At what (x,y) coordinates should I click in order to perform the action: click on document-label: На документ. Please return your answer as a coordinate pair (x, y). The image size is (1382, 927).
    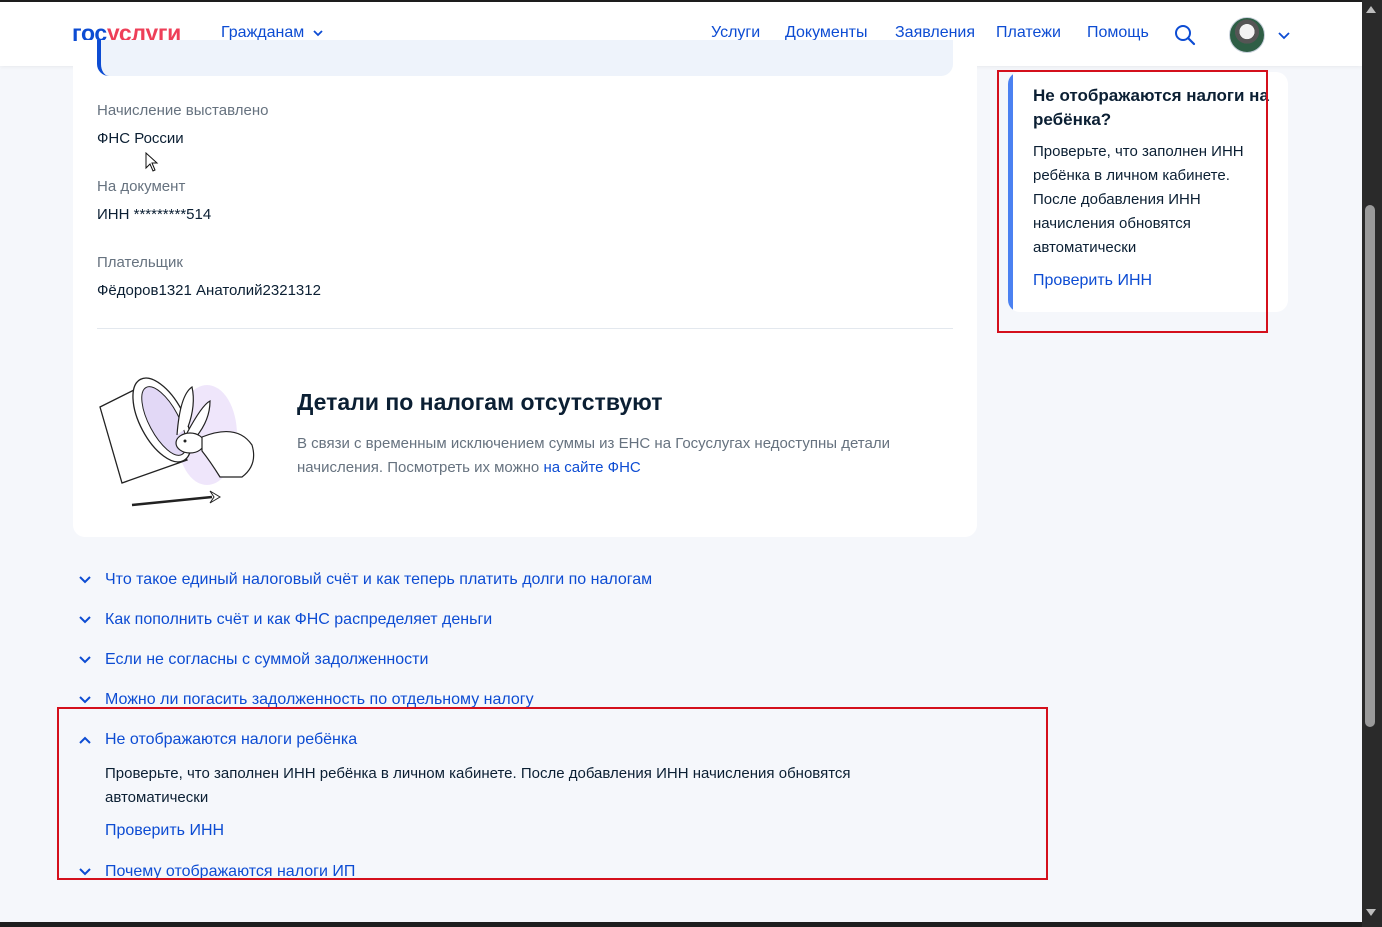
    Looking at the image, I should click on (141, 186).